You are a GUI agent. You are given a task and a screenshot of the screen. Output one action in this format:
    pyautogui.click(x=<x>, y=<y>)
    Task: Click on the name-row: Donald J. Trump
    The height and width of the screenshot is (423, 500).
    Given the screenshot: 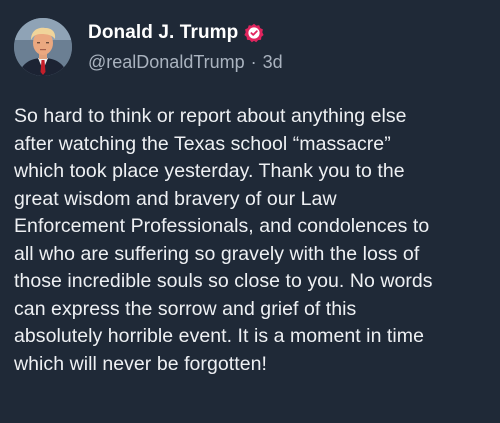 What is the action you would take?
    pyautogui.click(x=185, y=33)
    